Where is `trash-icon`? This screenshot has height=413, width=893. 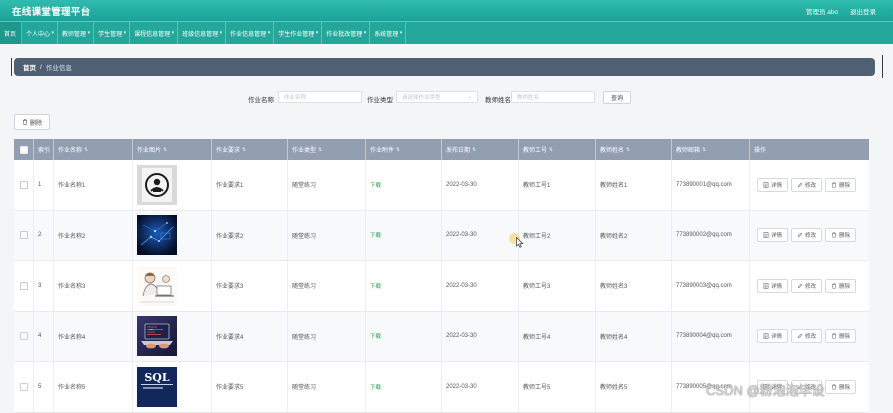
trash-icon is located at coordinates (834, 286).